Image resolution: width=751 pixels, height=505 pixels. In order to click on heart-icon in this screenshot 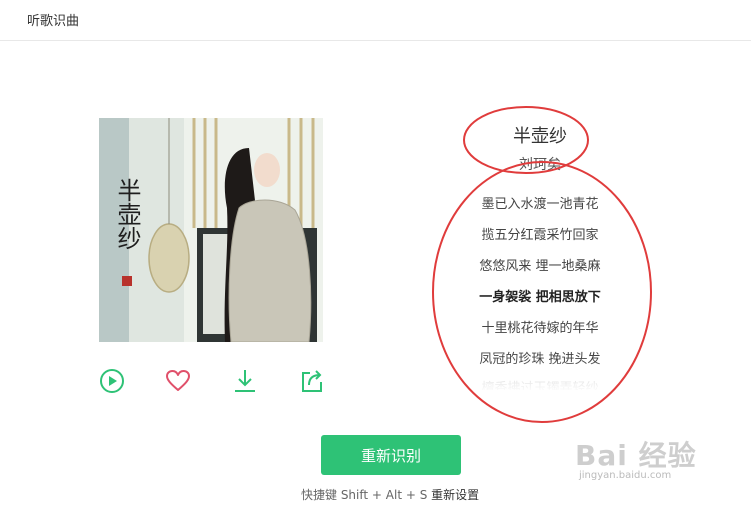, I will do `click(178, 380)`.